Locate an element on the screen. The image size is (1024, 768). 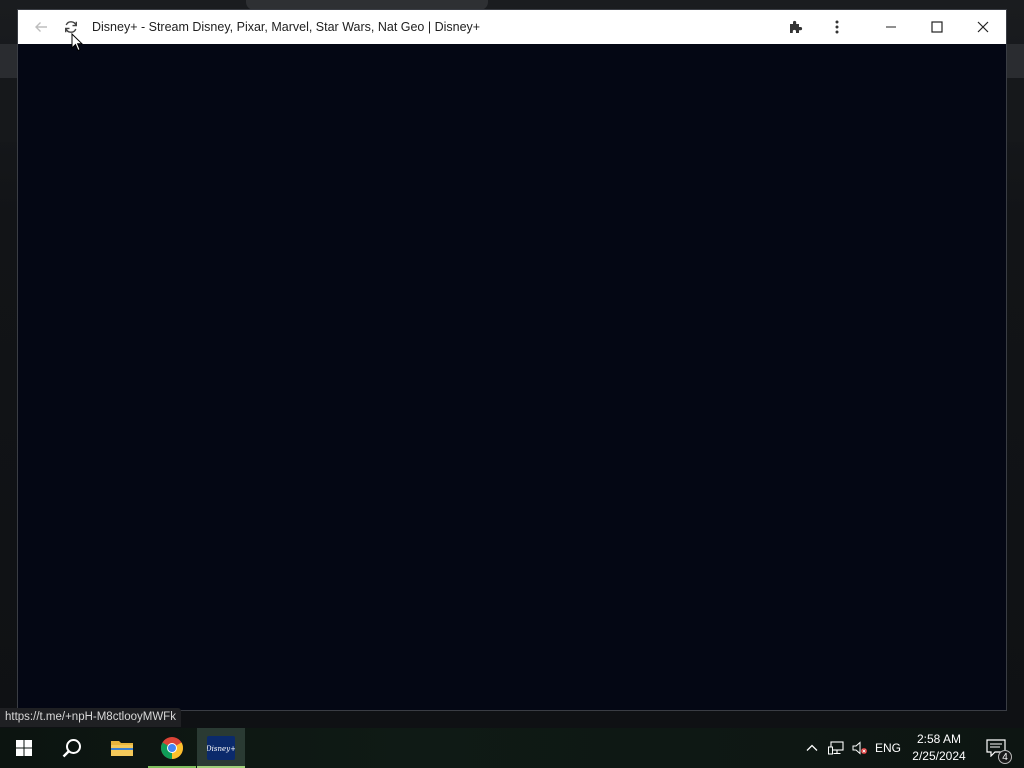
background-window-tab is located at coordinates (367, 5).